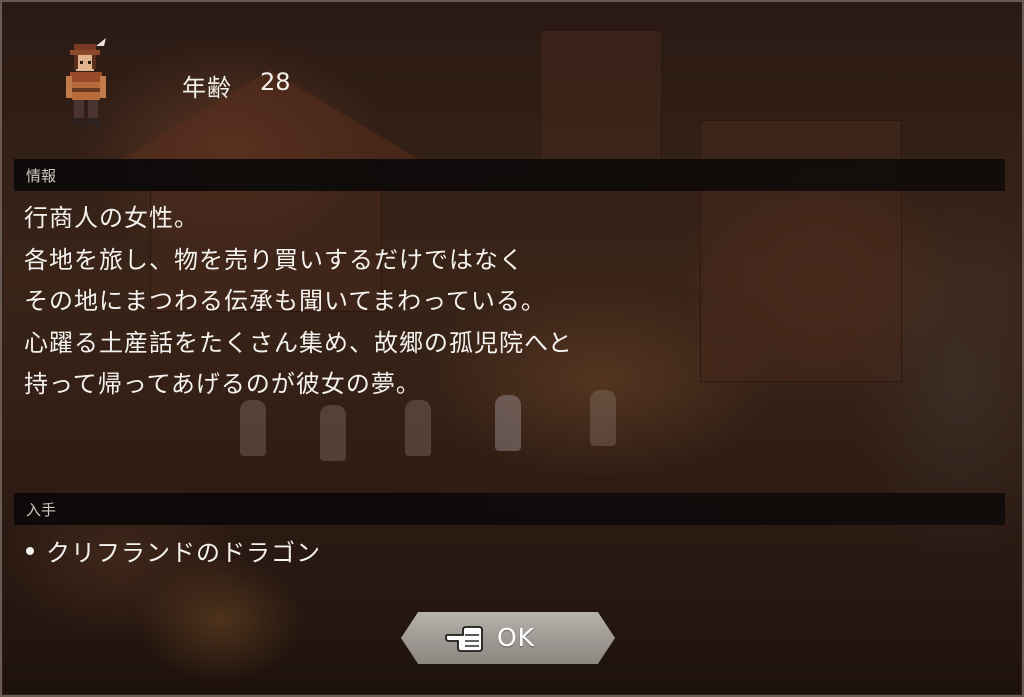 Image resolution: width=1024 pixels, height=697 pixels. I want to click on info-line: 持って帰ってあげるのが彼女の夢。, so click(222, 384).